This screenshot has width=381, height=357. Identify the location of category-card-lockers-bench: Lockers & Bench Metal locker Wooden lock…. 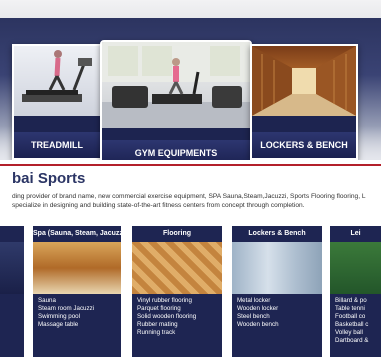
(277, 291).